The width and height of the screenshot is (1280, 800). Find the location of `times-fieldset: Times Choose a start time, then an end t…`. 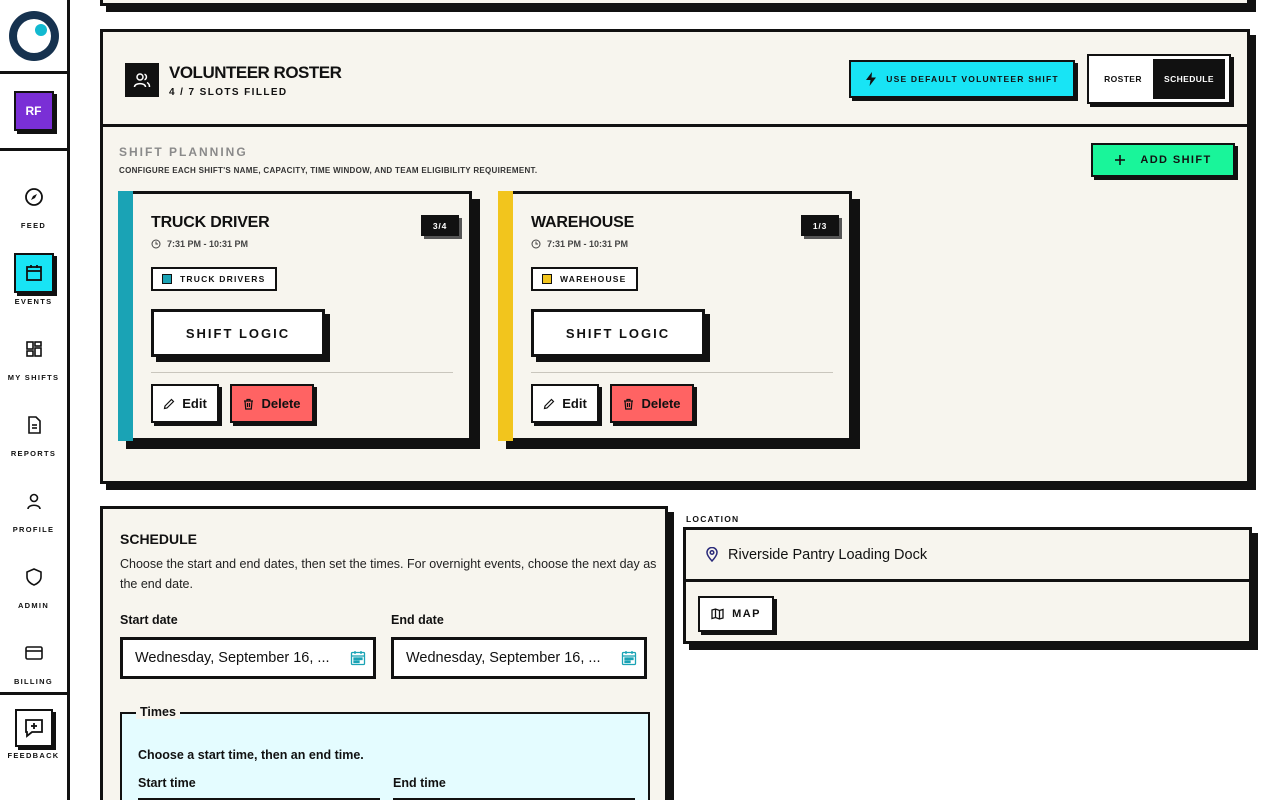

times-fieldset: Times Choose a start time, then an end t… is located at coordinates (385, 752).